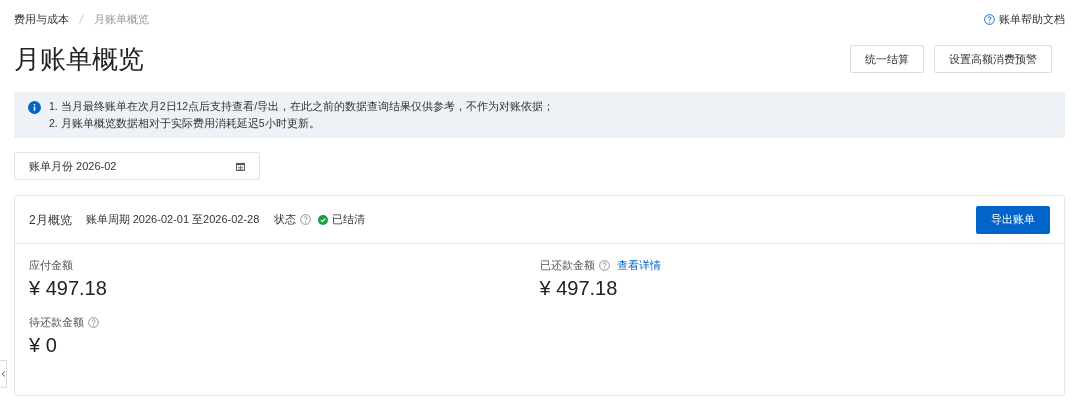  I want to click on action-button: 统一结算, so click(887, 59).